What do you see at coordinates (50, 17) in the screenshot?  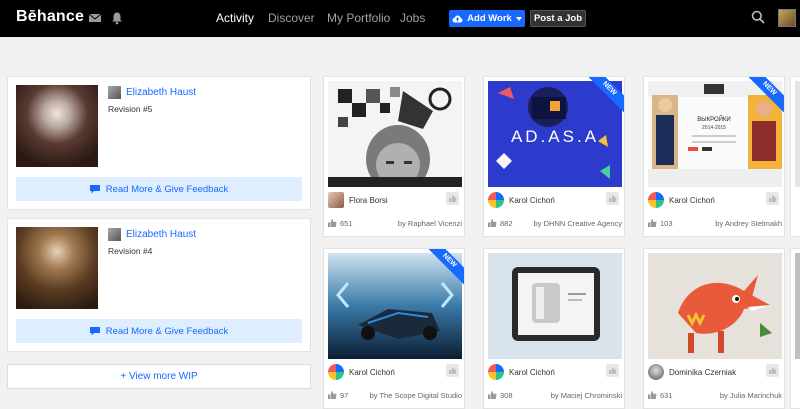 I see `behance-logo: Bēhance` at bounding box center [50, 17].